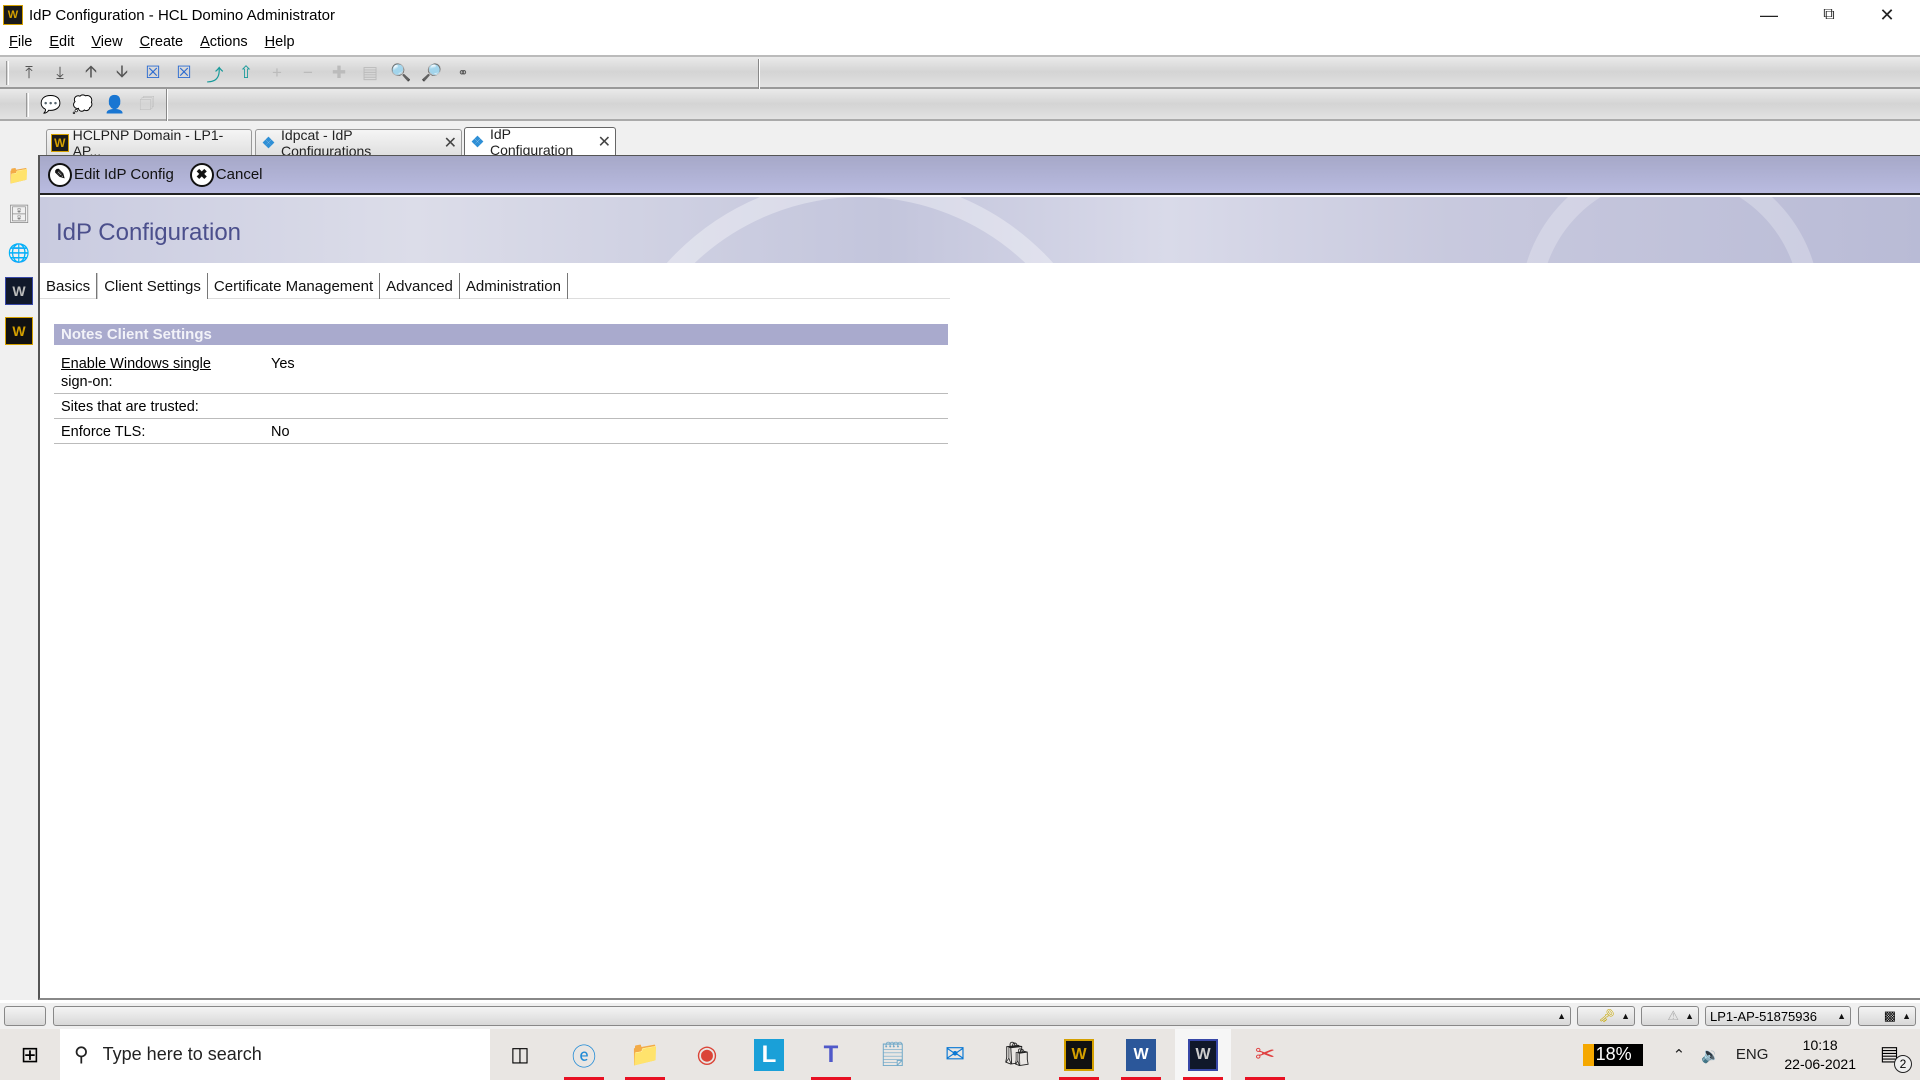  What do you see at coordinates (30, 1054) in the screenshot?
I see `start-button: ⊞` at bounding box center [30, 1054].